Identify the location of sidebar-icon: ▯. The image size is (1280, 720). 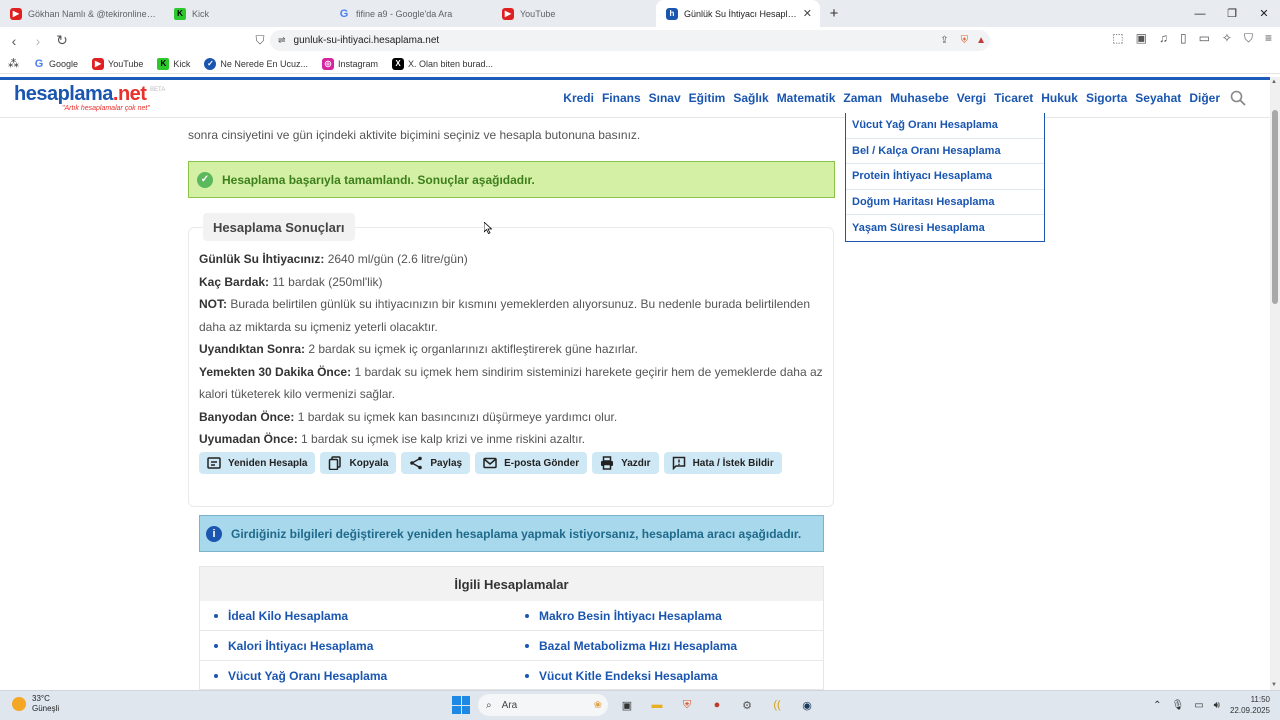
(1183, 38).